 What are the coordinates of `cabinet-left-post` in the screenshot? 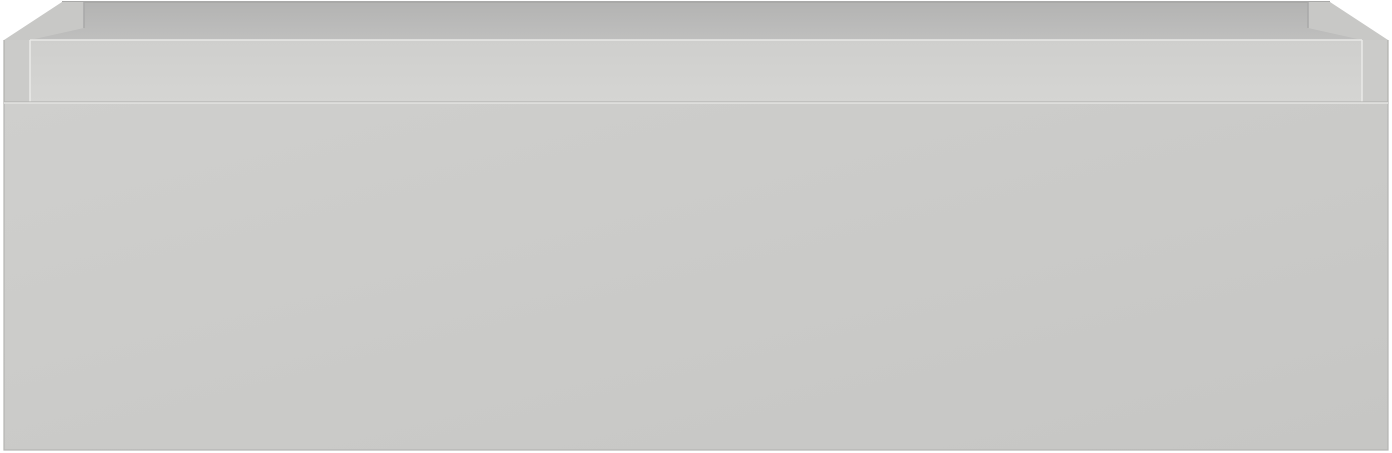 It's located at (17, 71).